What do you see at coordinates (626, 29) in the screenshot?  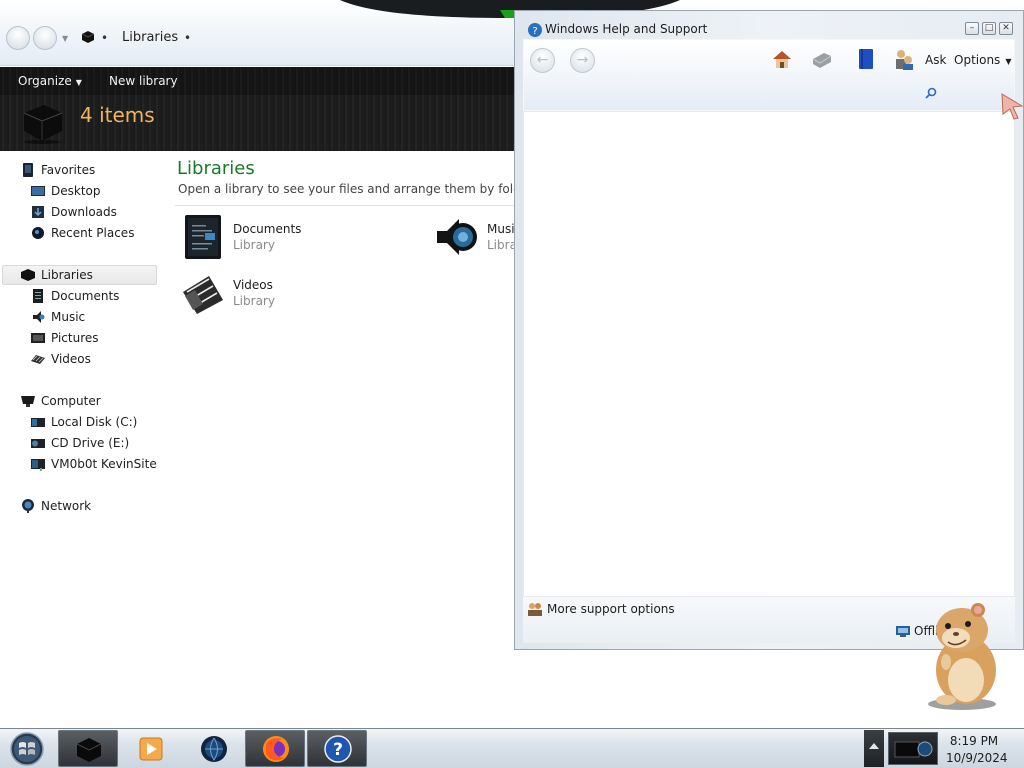 I see `window-title: Windows Help and Support` at bounding box center [626, 29].